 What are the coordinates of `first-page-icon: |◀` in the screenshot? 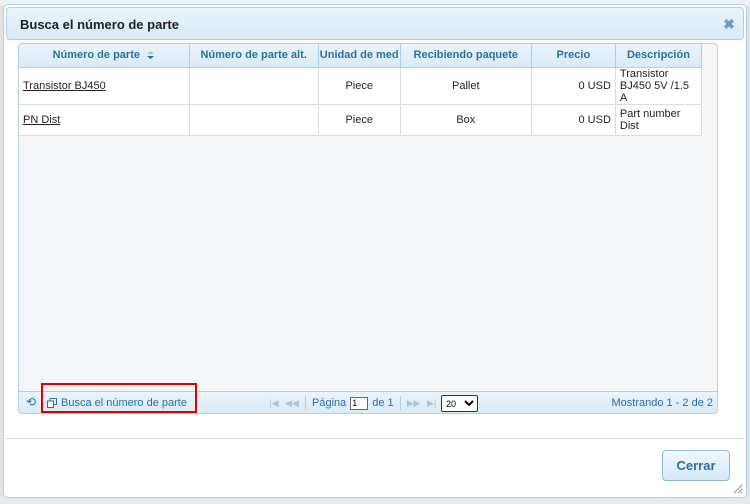 It's located at (274, 403).